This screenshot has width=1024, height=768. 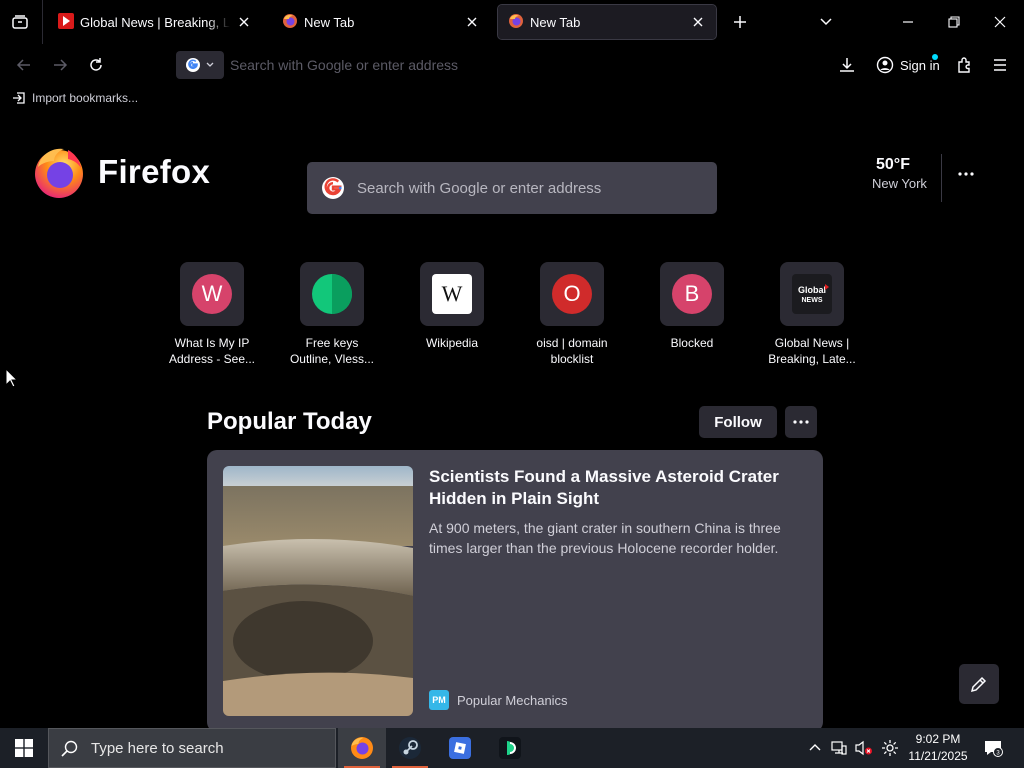 I want to click on taskbar-roblox, so click(x=460, y=748).